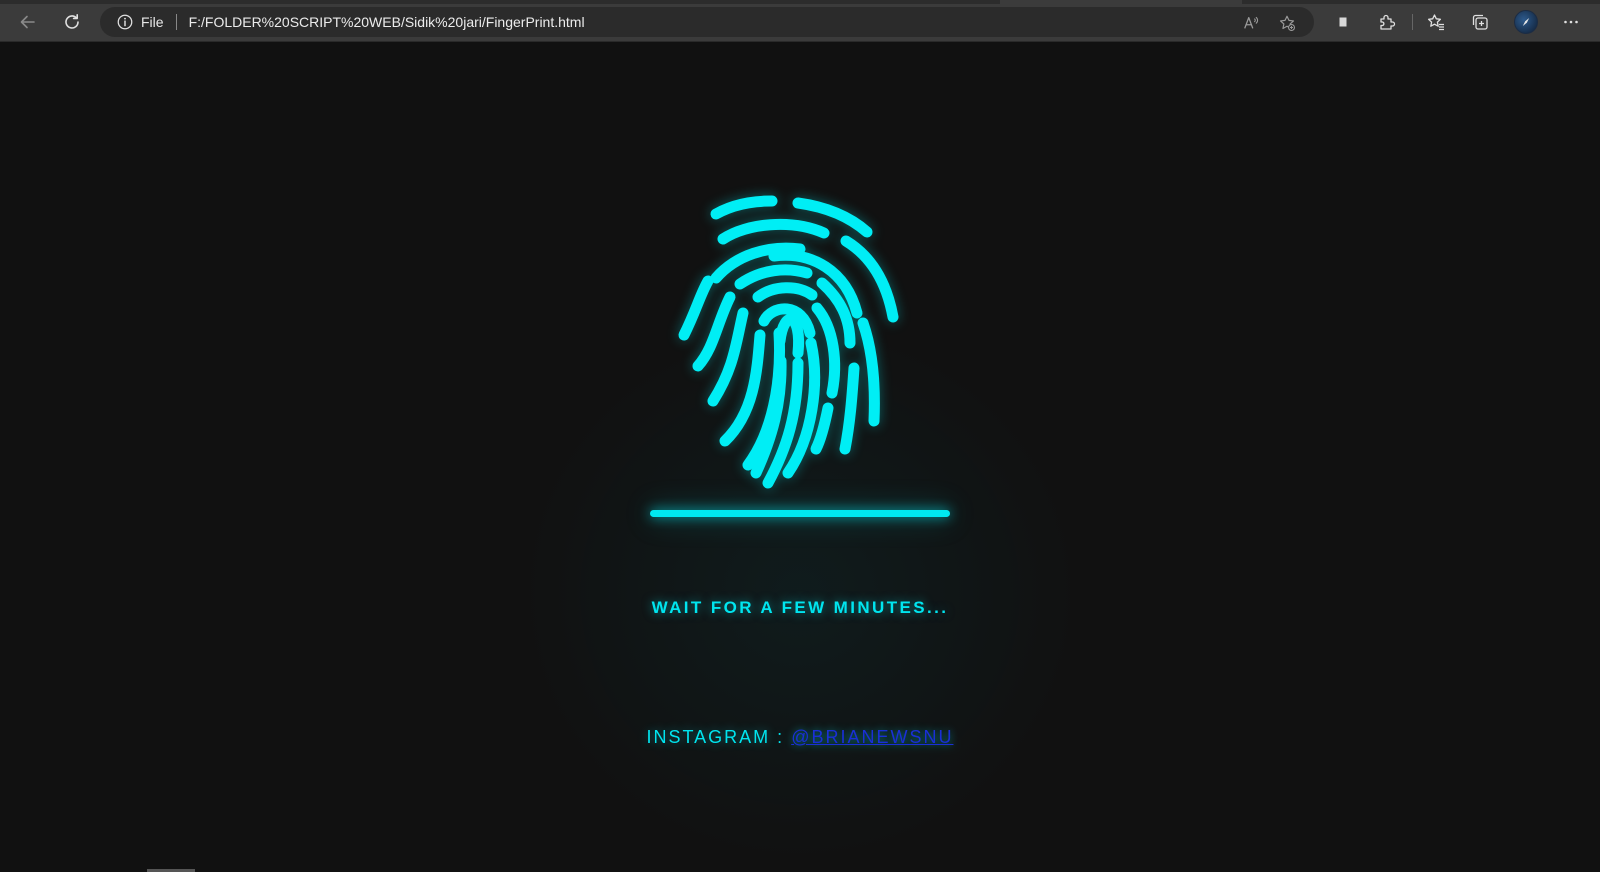 This screenshot has width=1600, height=872. I want to click on read-aloud-icon, so click(1251, 22).